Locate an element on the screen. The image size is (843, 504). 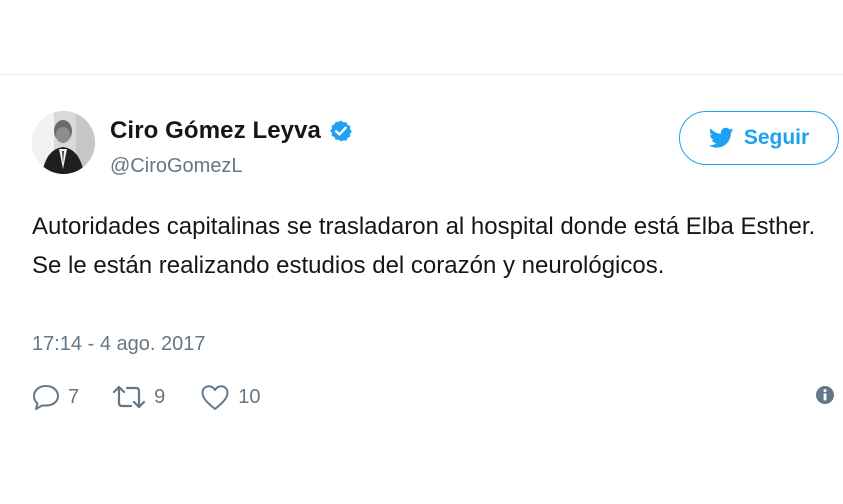
retweet-button: 9 is located at coordinates (138, 397).